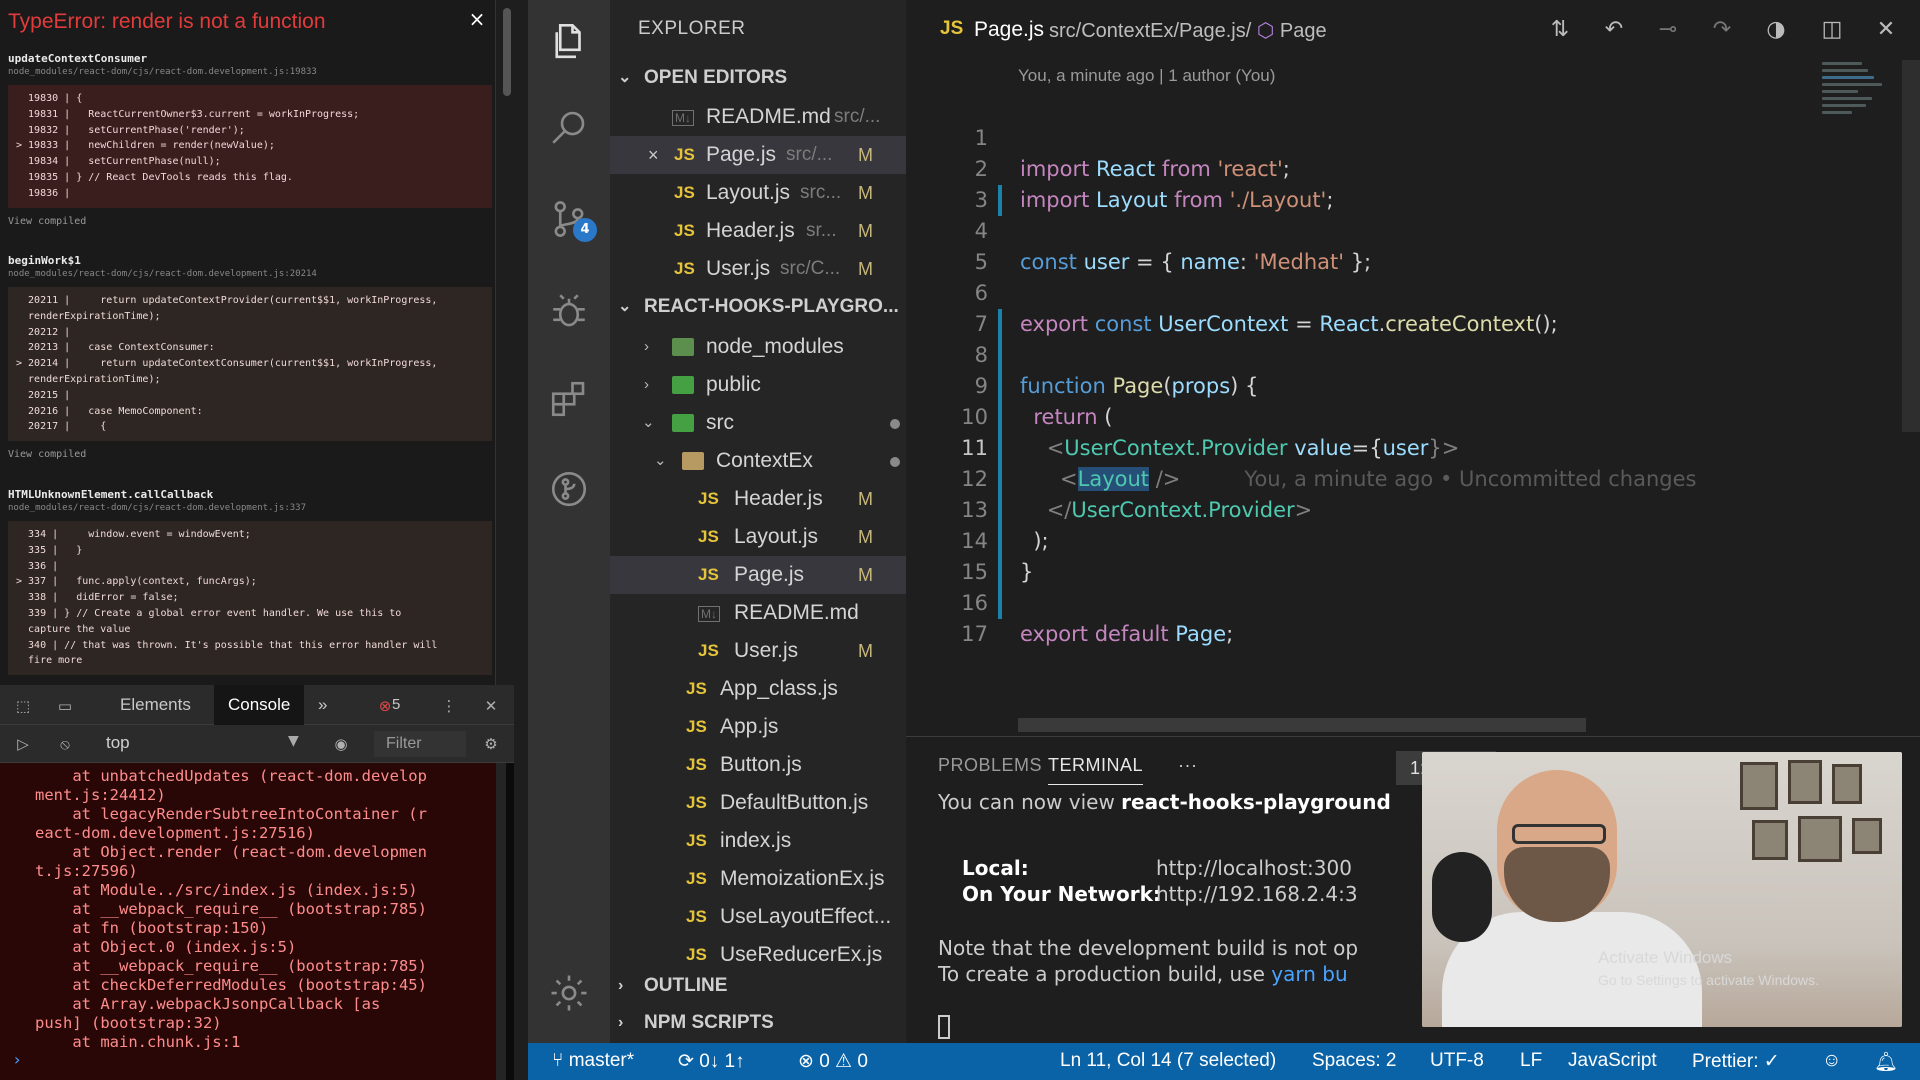  Describe the element at coordinates (65, 706) in the screenshot. I see `device-toolbar-icon: ▭` at that location.